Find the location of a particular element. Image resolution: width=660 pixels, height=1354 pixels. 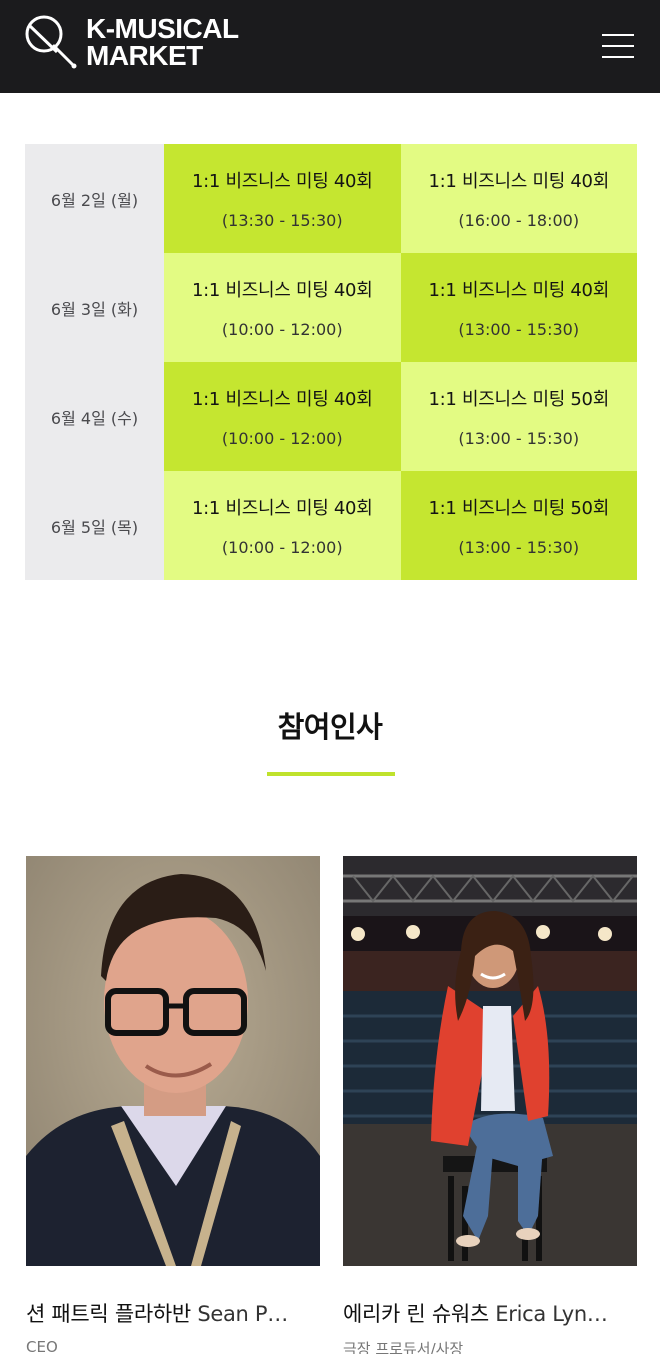

microphone-logo-icon is located at coordinates (51, 42).